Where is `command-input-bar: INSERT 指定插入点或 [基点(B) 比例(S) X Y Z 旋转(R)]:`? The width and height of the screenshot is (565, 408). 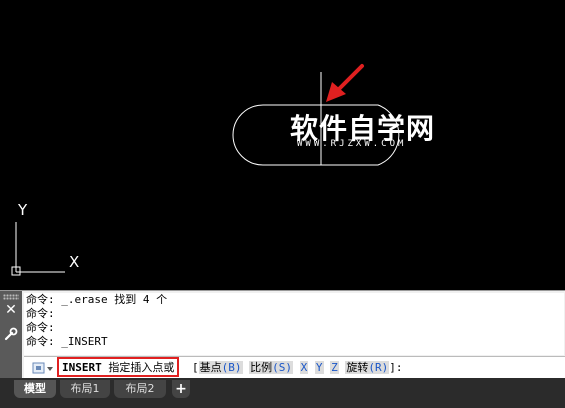
command-input-bar: INSERT 指定插入点或 [基点(B) 比例(S) X Y Z 旋转(R)]: is located at coordinates (294, 367).